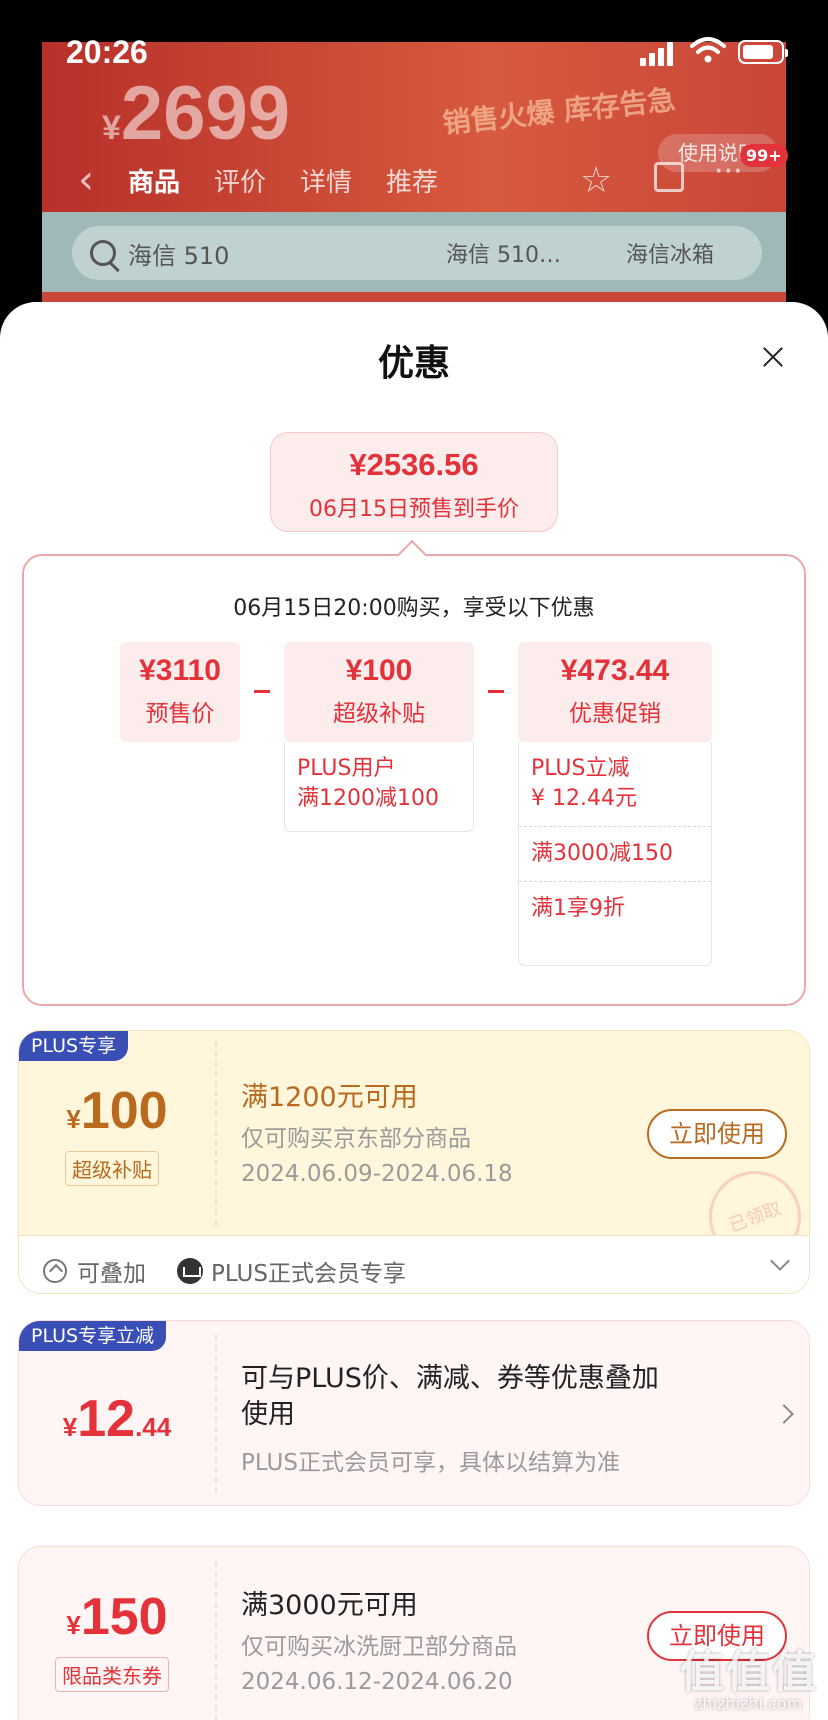 The height and width of the screenshot is (1720, 828). I want to click on presale-price-box: ¥3110 预售价, so click(180, 692).